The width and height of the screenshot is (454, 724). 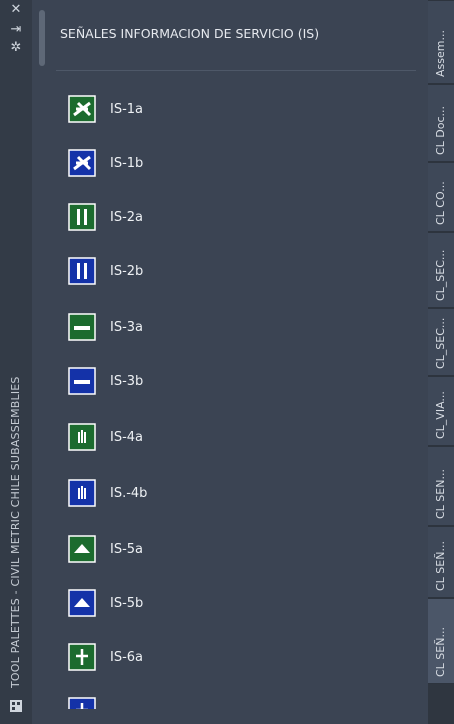 What do you see at coordinates (16, 10) in the screenshot?
I see `close-icon: ✕` at bounding box center [16, 10].